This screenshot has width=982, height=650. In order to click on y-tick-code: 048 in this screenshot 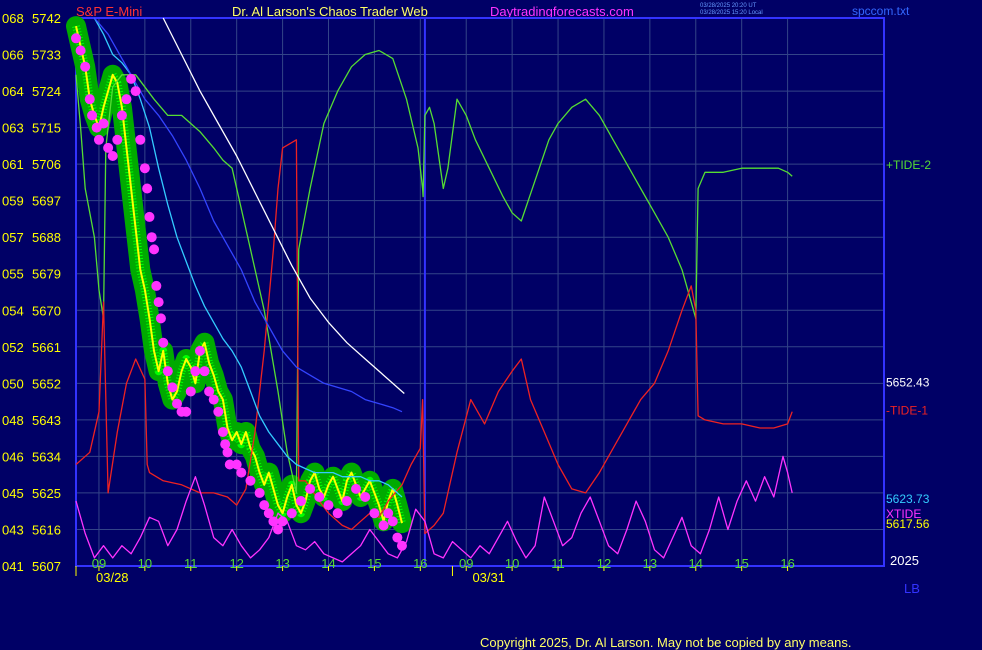, I will do `click(13, 420)`.